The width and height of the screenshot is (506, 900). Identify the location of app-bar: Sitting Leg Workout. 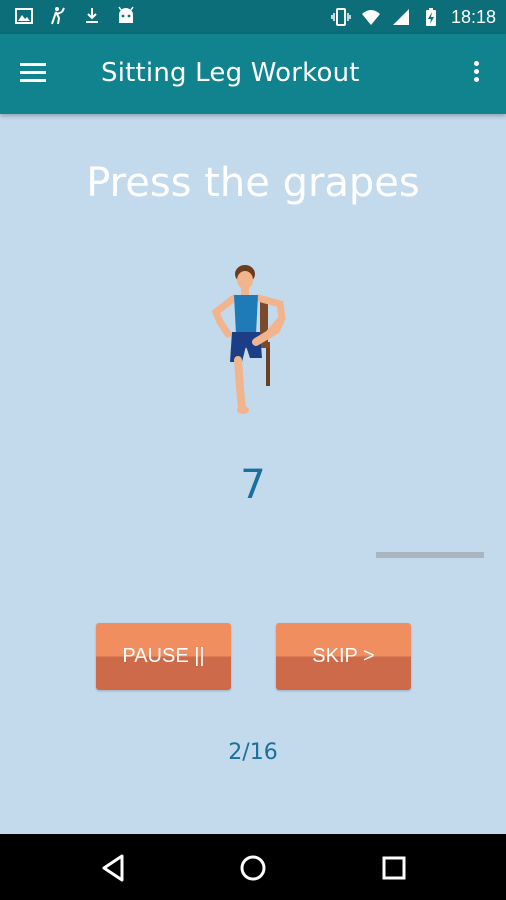
(253, 74).